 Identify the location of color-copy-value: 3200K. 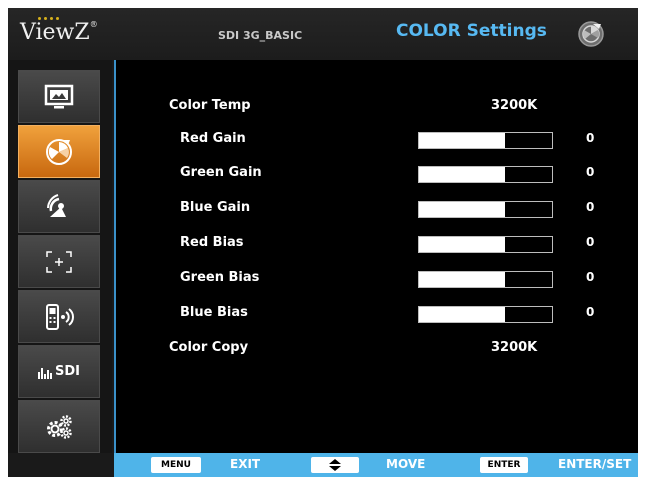
(514, 347).